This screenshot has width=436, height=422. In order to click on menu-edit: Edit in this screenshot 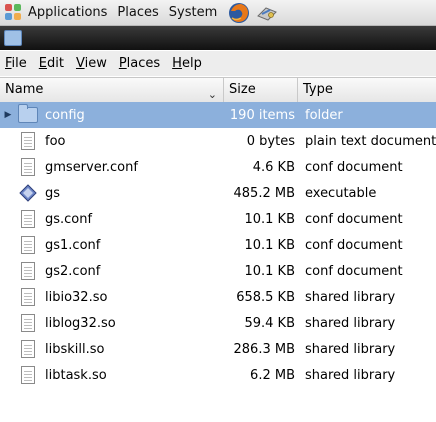, I will do `click(52, 63)`.